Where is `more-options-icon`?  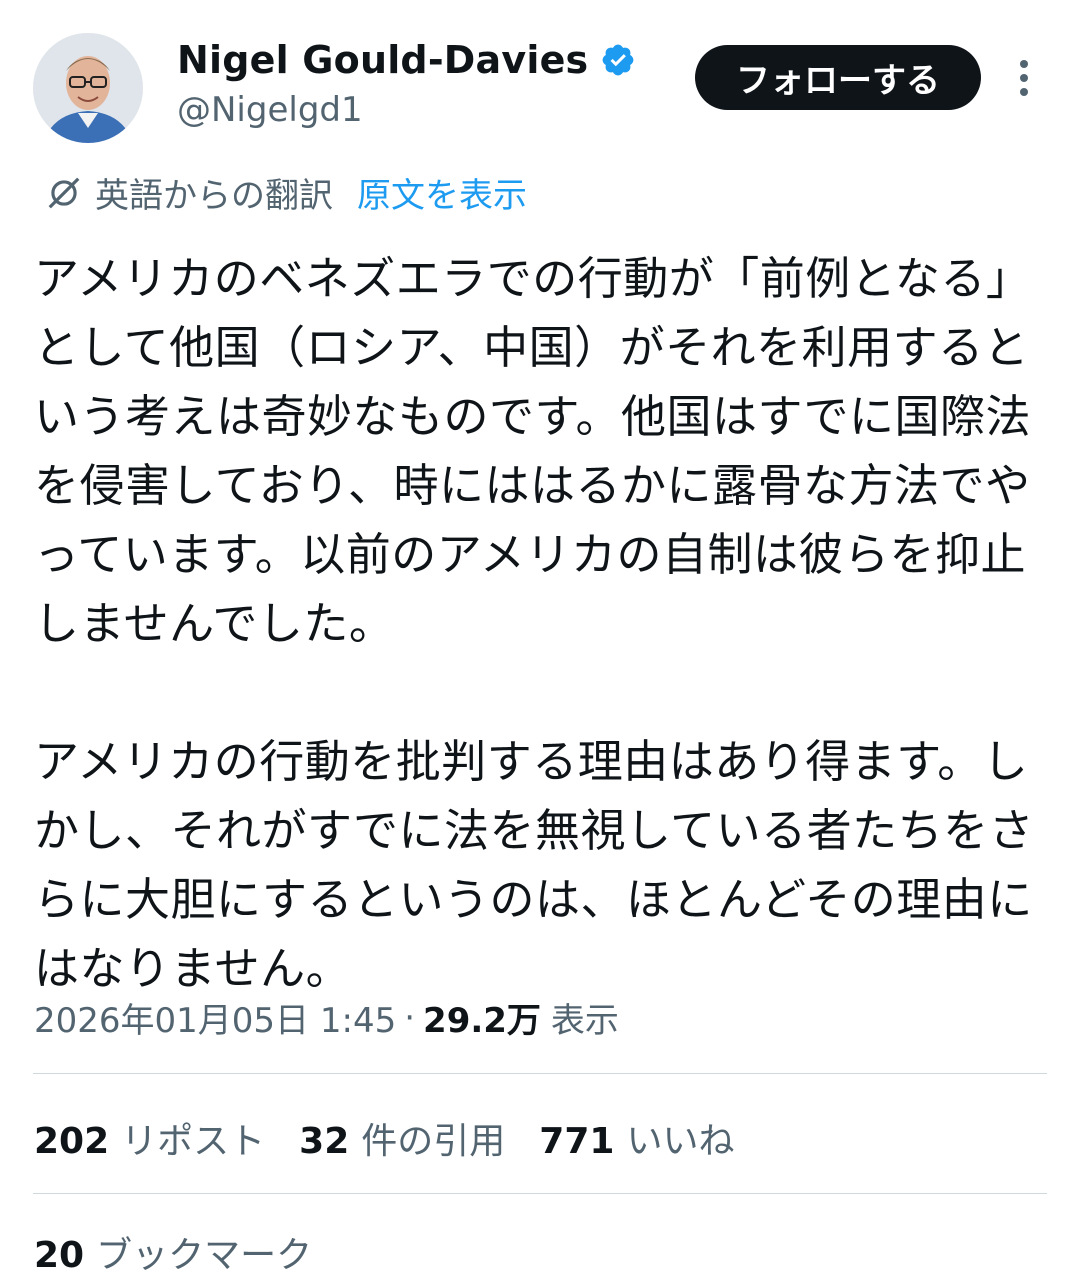
more-options-icon is located at coordinates (1025, 78).